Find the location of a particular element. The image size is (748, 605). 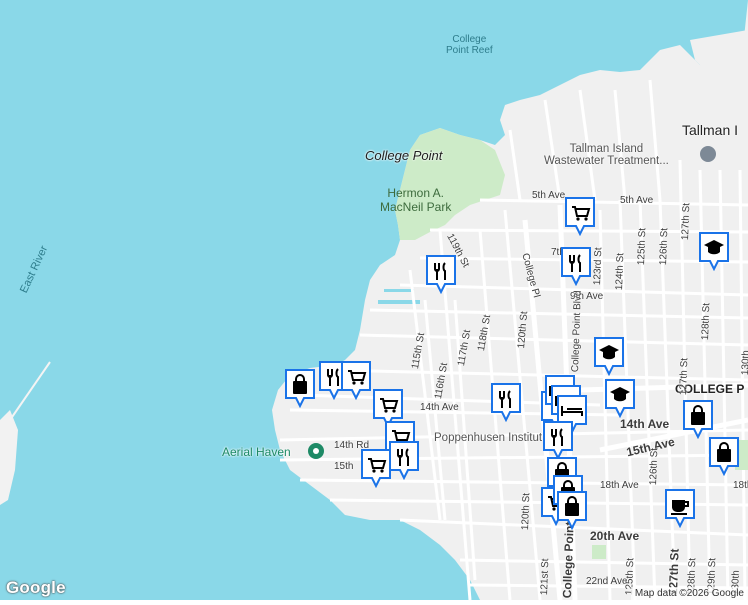

street-label: 15th is located at coordinates (344, 466).